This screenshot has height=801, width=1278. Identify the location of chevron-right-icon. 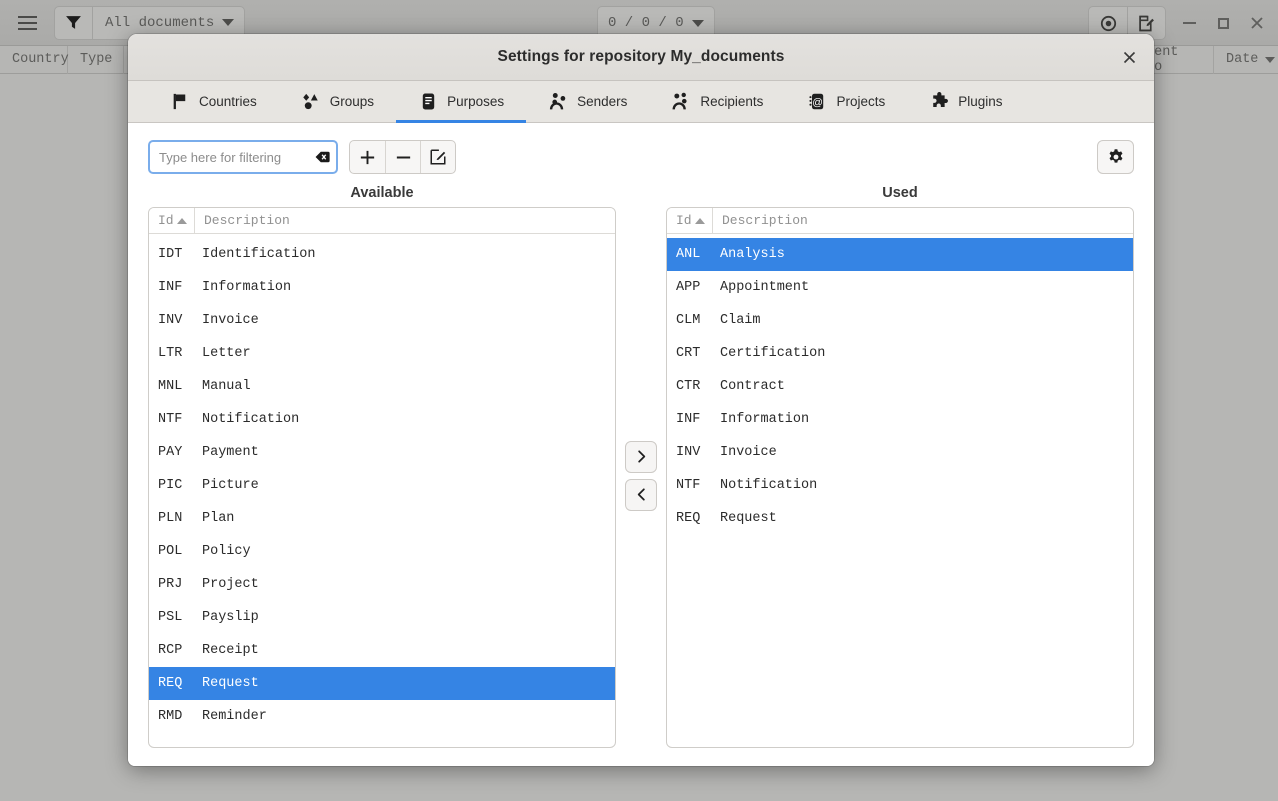
(641, 456).